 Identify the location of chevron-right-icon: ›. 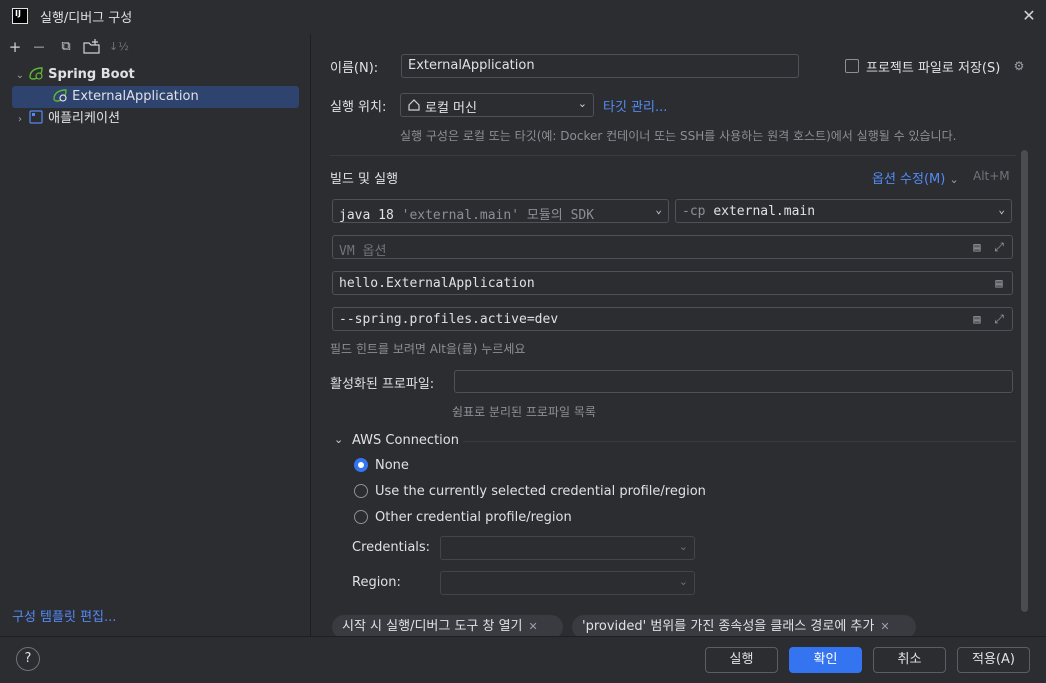
(20, 120).